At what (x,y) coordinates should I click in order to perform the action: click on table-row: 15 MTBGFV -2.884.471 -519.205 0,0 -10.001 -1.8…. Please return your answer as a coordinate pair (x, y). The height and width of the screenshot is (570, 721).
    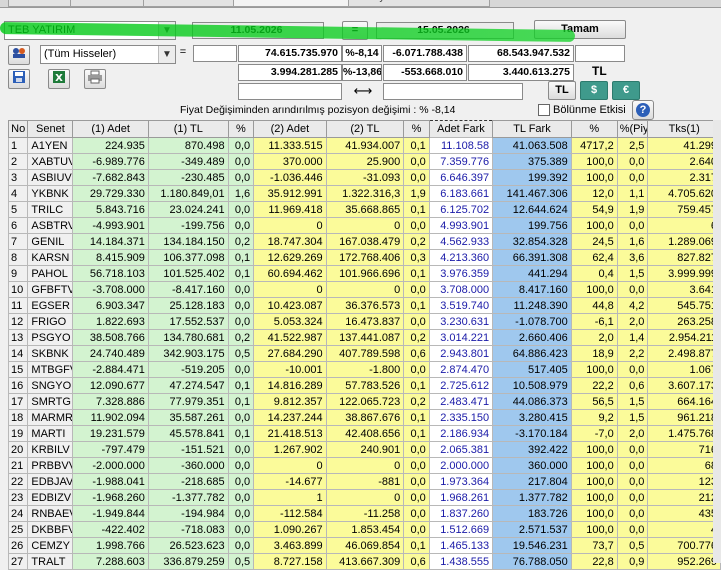
    Looking at the image, I should click on (364, 369).